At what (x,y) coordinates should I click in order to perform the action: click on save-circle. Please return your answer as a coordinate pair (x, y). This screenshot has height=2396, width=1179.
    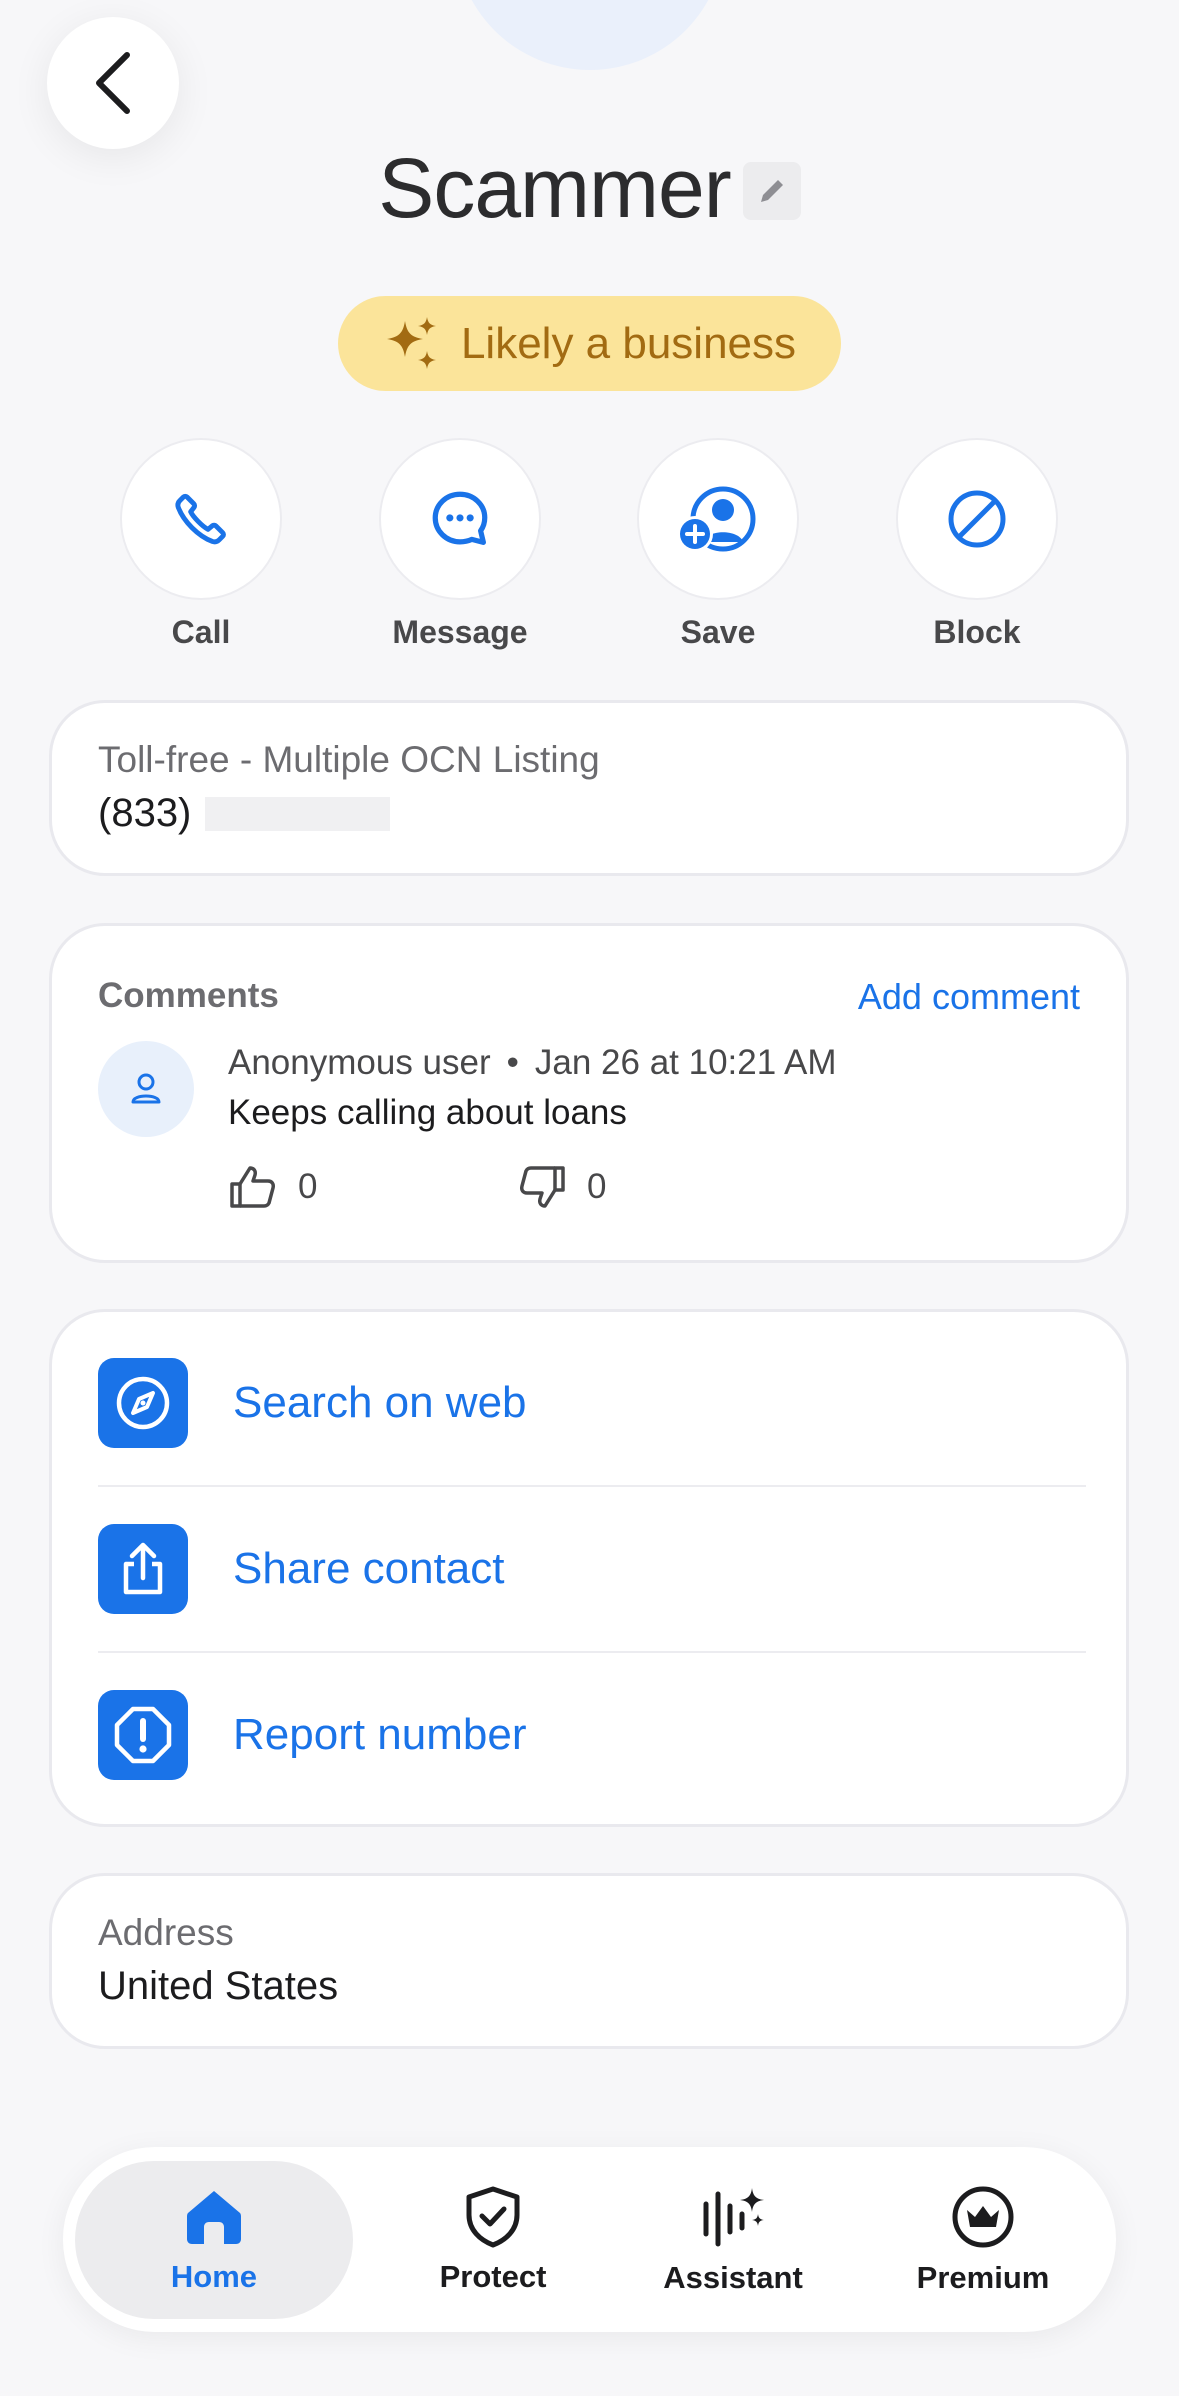
    Looking at the image, I should click on (718, 519).